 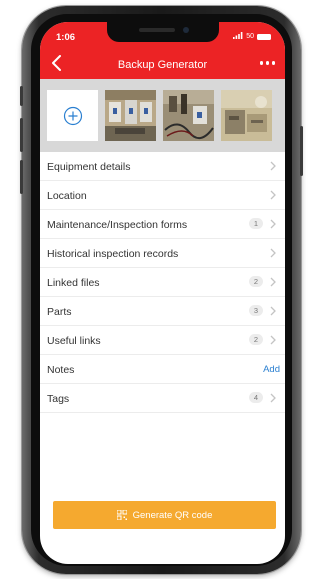 I want to click on front-camera, so click(x=185, y=30).